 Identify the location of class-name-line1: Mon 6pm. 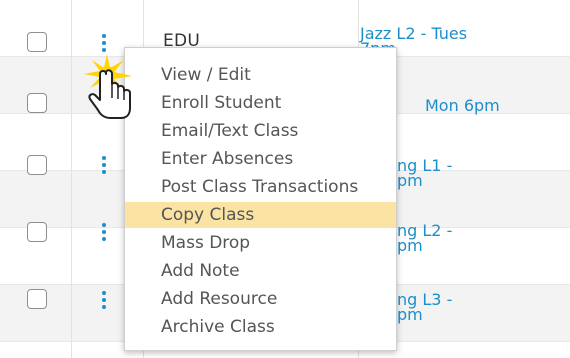
(462, 105).